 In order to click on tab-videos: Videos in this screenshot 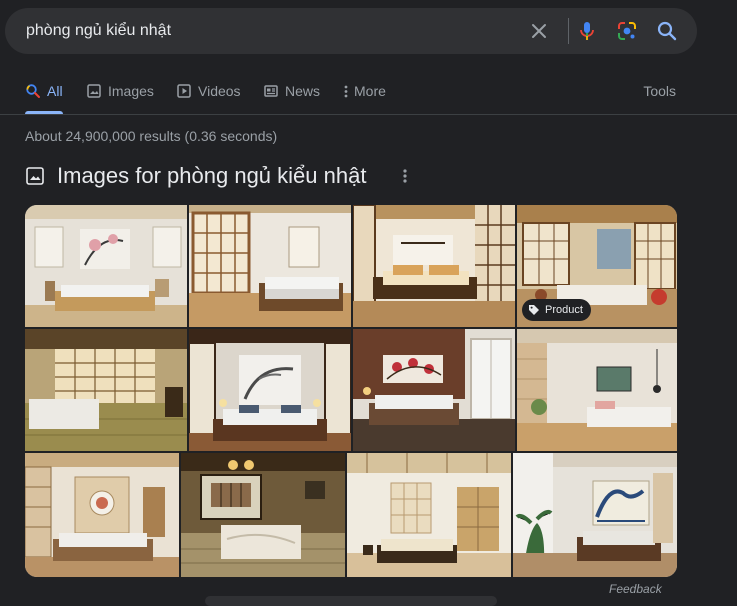, I will do `click(208, 96)`.